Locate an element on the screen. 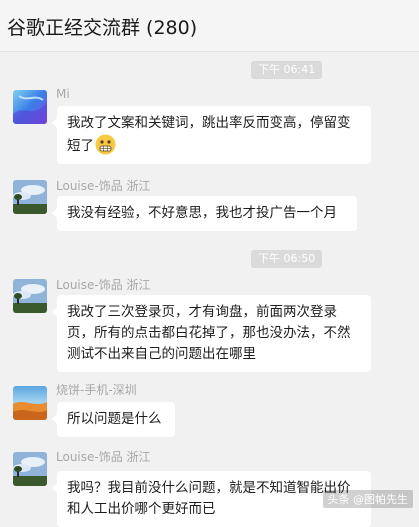 The height and width of the screenshot is (527, 419). timestamp: 下午 06:41 is located at coordinates (287, 70).